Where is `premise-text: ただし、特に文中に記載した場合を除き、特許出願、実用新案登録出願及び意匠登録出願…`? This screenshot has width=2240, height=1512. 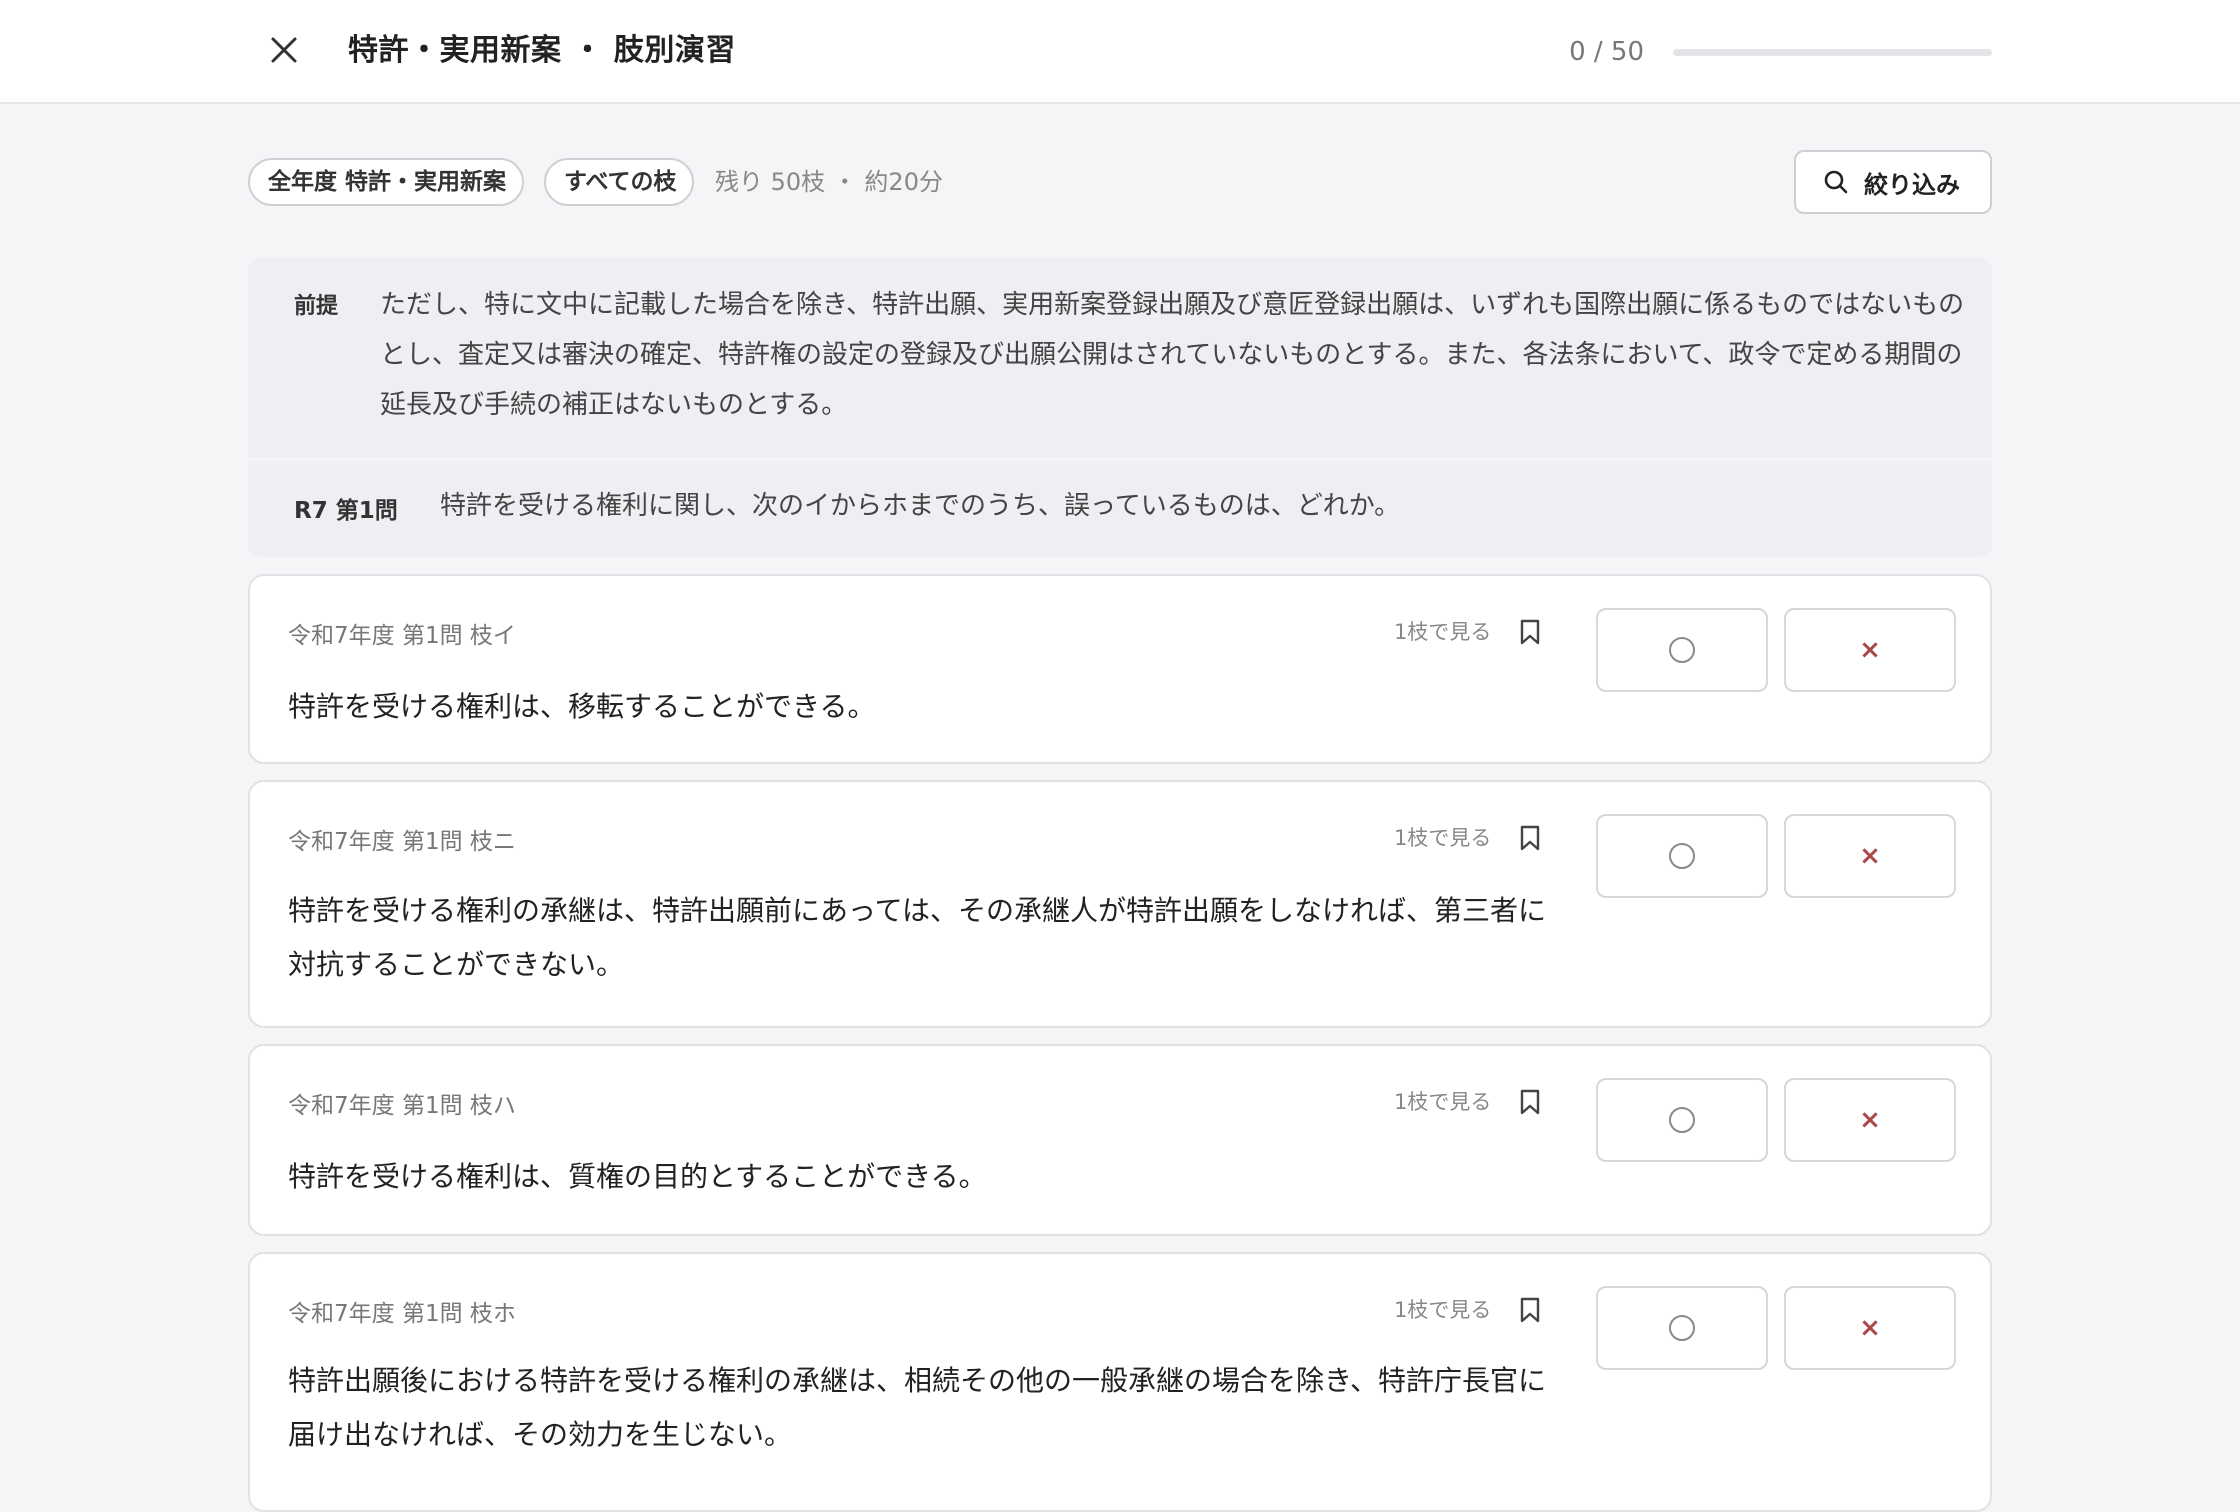 premise-text: ただし、特に文中に記載した場合を除き、特許出願、実用新案登録出願及び意匠登録出願… is located at coordinates (1172, 355).